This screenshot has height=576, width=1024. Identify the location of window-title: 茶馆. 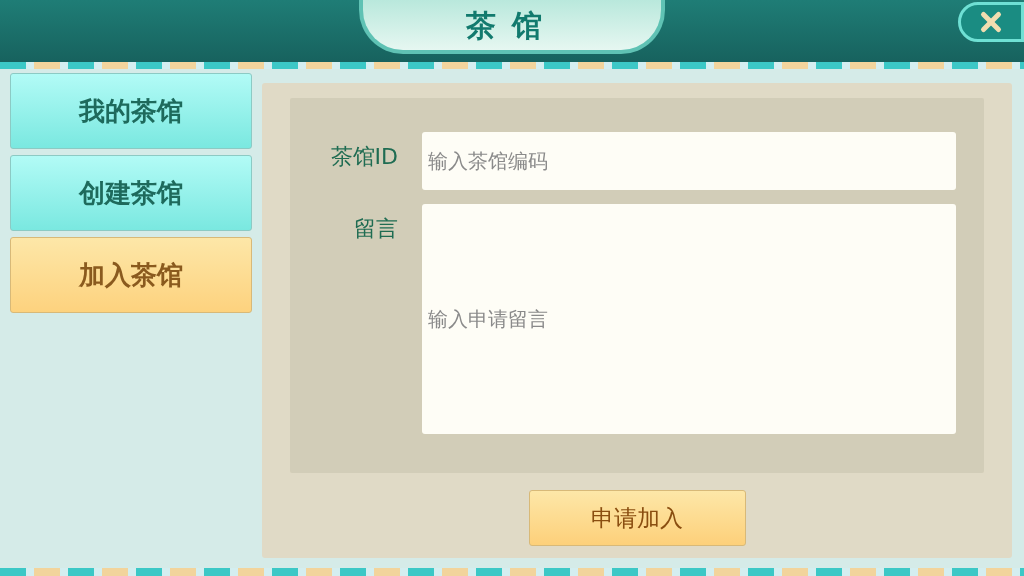
(512, 27).